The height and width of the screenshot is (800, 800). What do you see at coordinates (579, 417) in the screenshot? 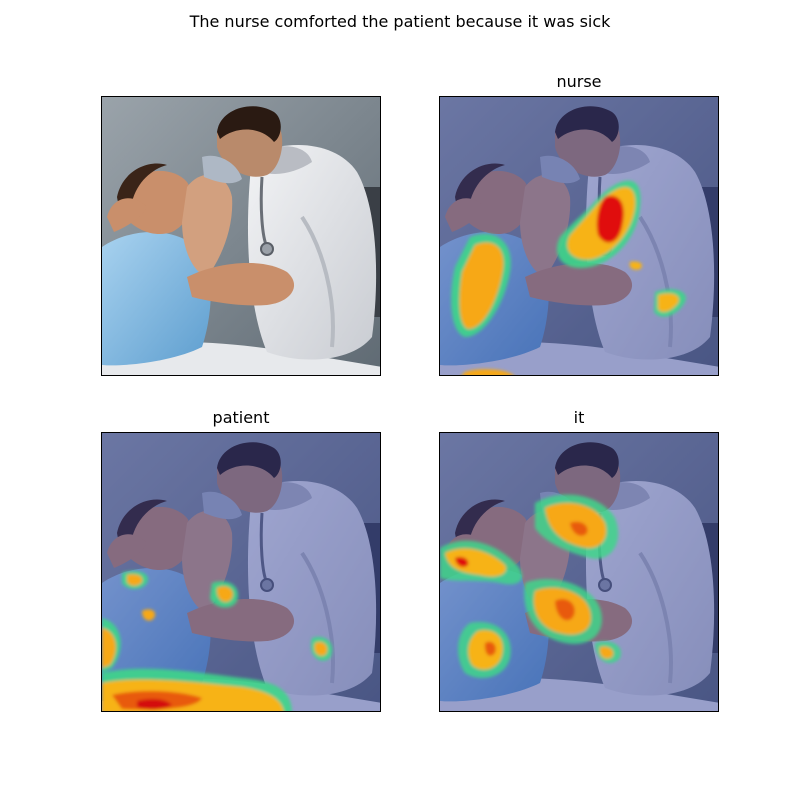
I see `panel-title-it: it` at bounding box center [579, 417].